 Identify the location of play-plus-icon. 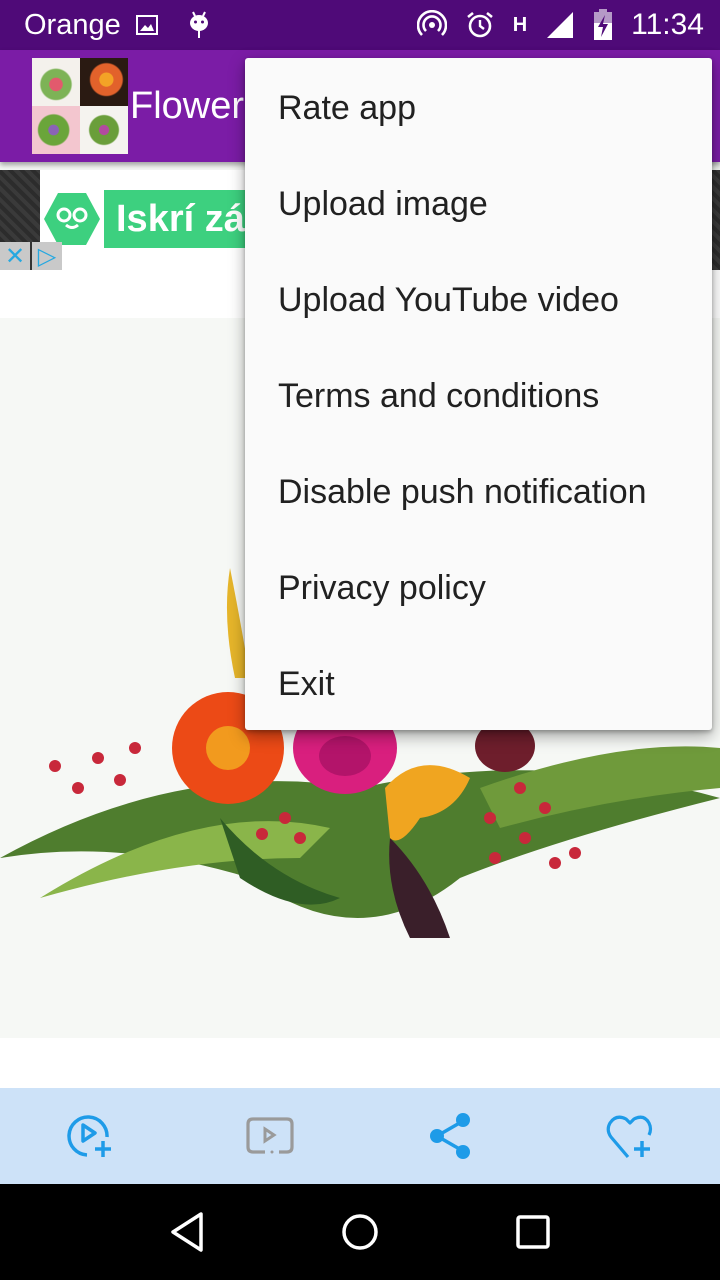
(89, 1136).